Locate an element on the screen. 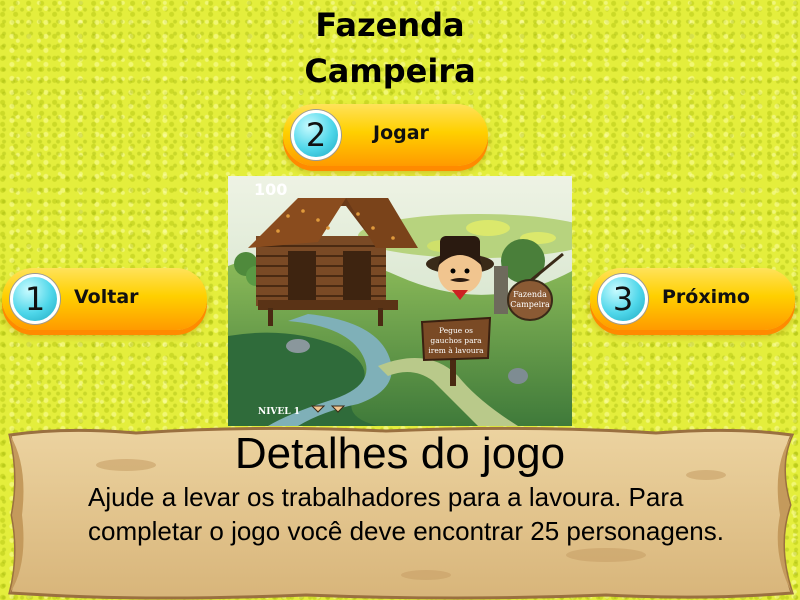 The image size is (800, 600). instruction-sign-line-2: gauchos para is located at coordinates (456, 340).